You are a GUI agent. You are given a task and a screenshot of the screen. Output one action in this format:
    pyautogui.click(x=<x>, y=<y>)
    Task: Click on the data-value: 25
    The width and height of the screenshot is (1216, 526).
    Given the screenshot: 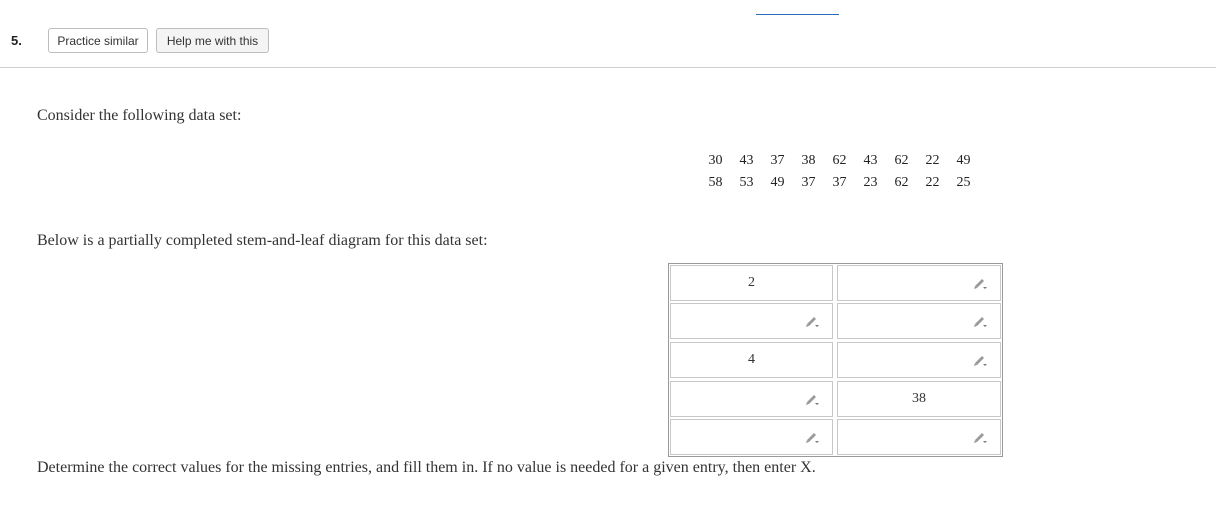 What is the action you would take?
    pyautogui.click(x=963, y=182)
    